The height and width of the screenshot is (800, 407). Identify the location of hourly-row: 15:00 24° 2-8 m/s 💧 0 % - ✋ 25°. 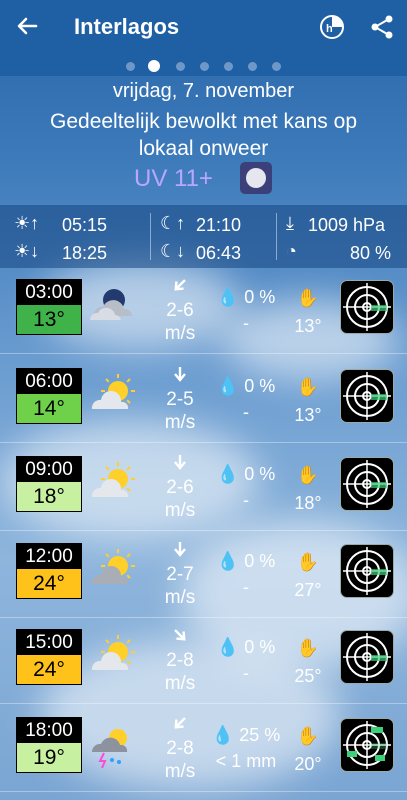
(203, 661).